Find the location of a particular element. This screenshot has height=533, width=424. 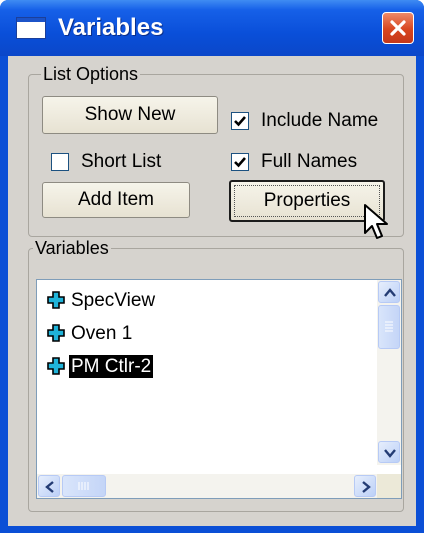

horizontal-scroll-thumb is located at coordinates (84, 486).